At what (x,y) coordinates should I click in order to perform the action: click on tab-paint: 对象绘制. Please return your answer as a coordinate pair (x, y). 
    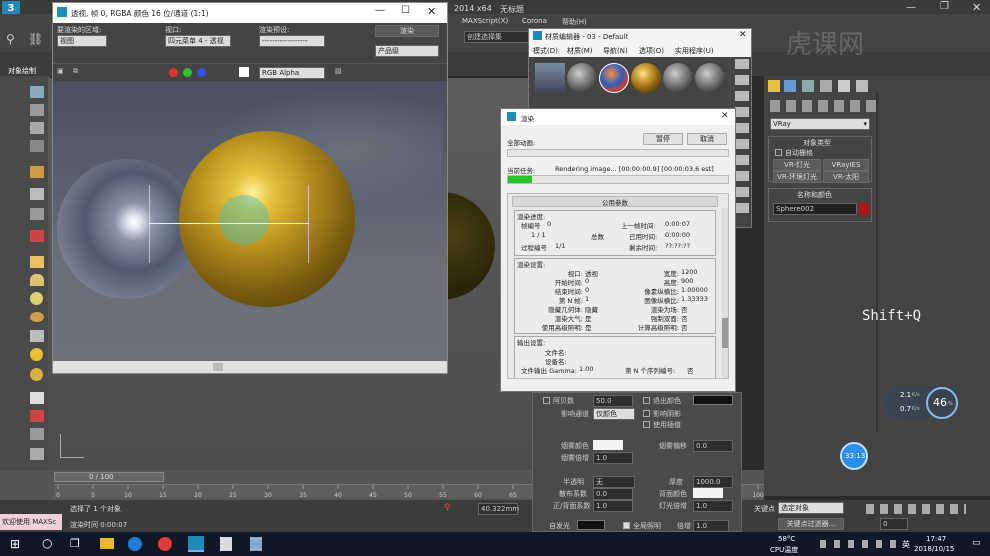
    Looking at the image, I should click on (22, 71).